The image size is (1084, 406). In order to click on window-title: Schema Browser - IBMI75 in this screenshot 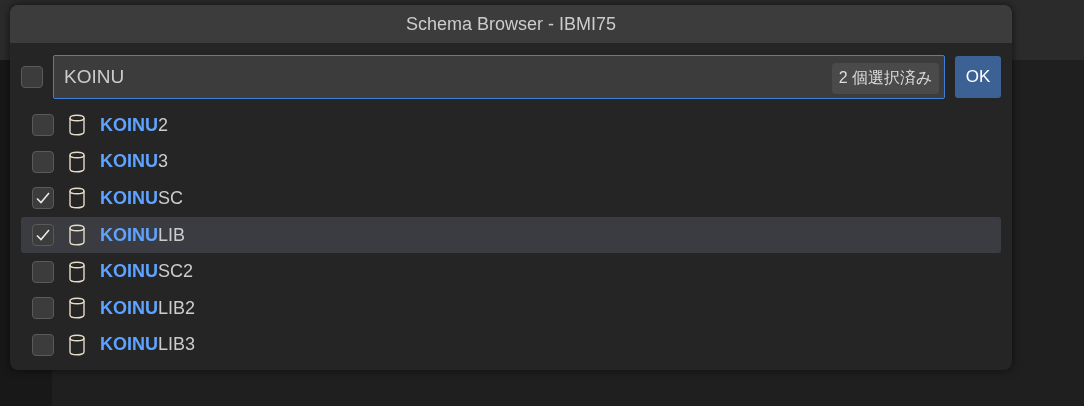, I will do `click(511, 24)`.